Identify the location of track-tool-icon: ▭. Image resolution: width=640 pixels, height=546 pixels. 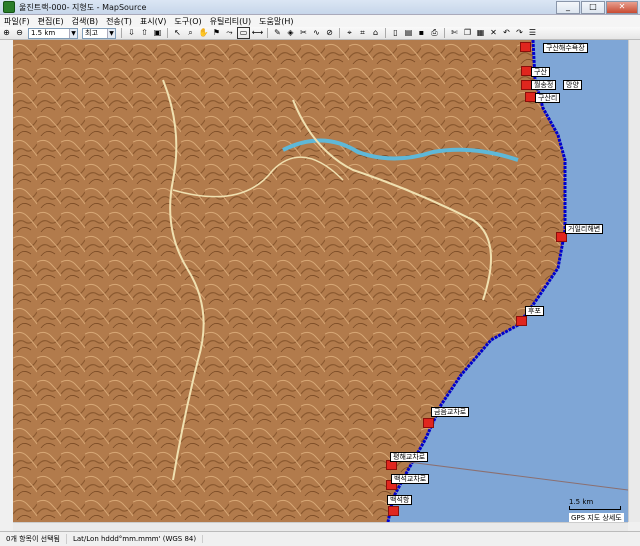
(243, 33).